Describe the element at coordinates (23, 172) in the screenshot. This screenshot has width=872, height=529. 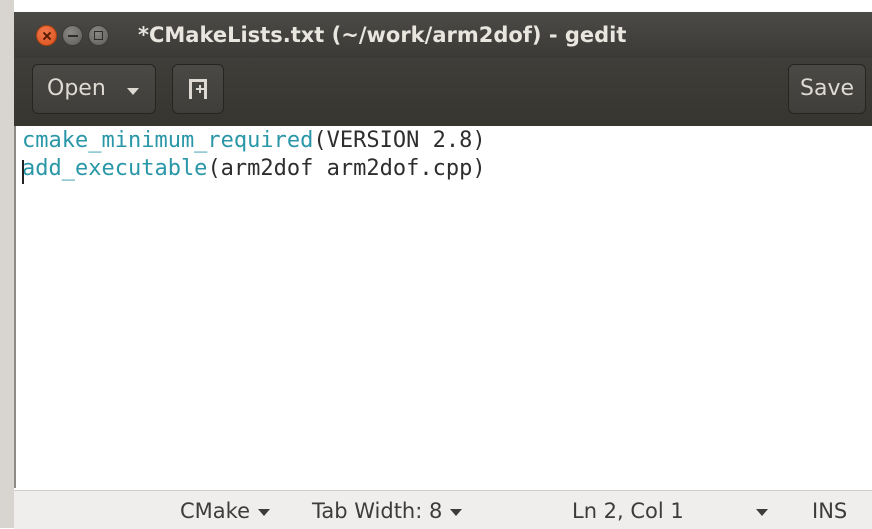
I see `text-cursor` at that location.